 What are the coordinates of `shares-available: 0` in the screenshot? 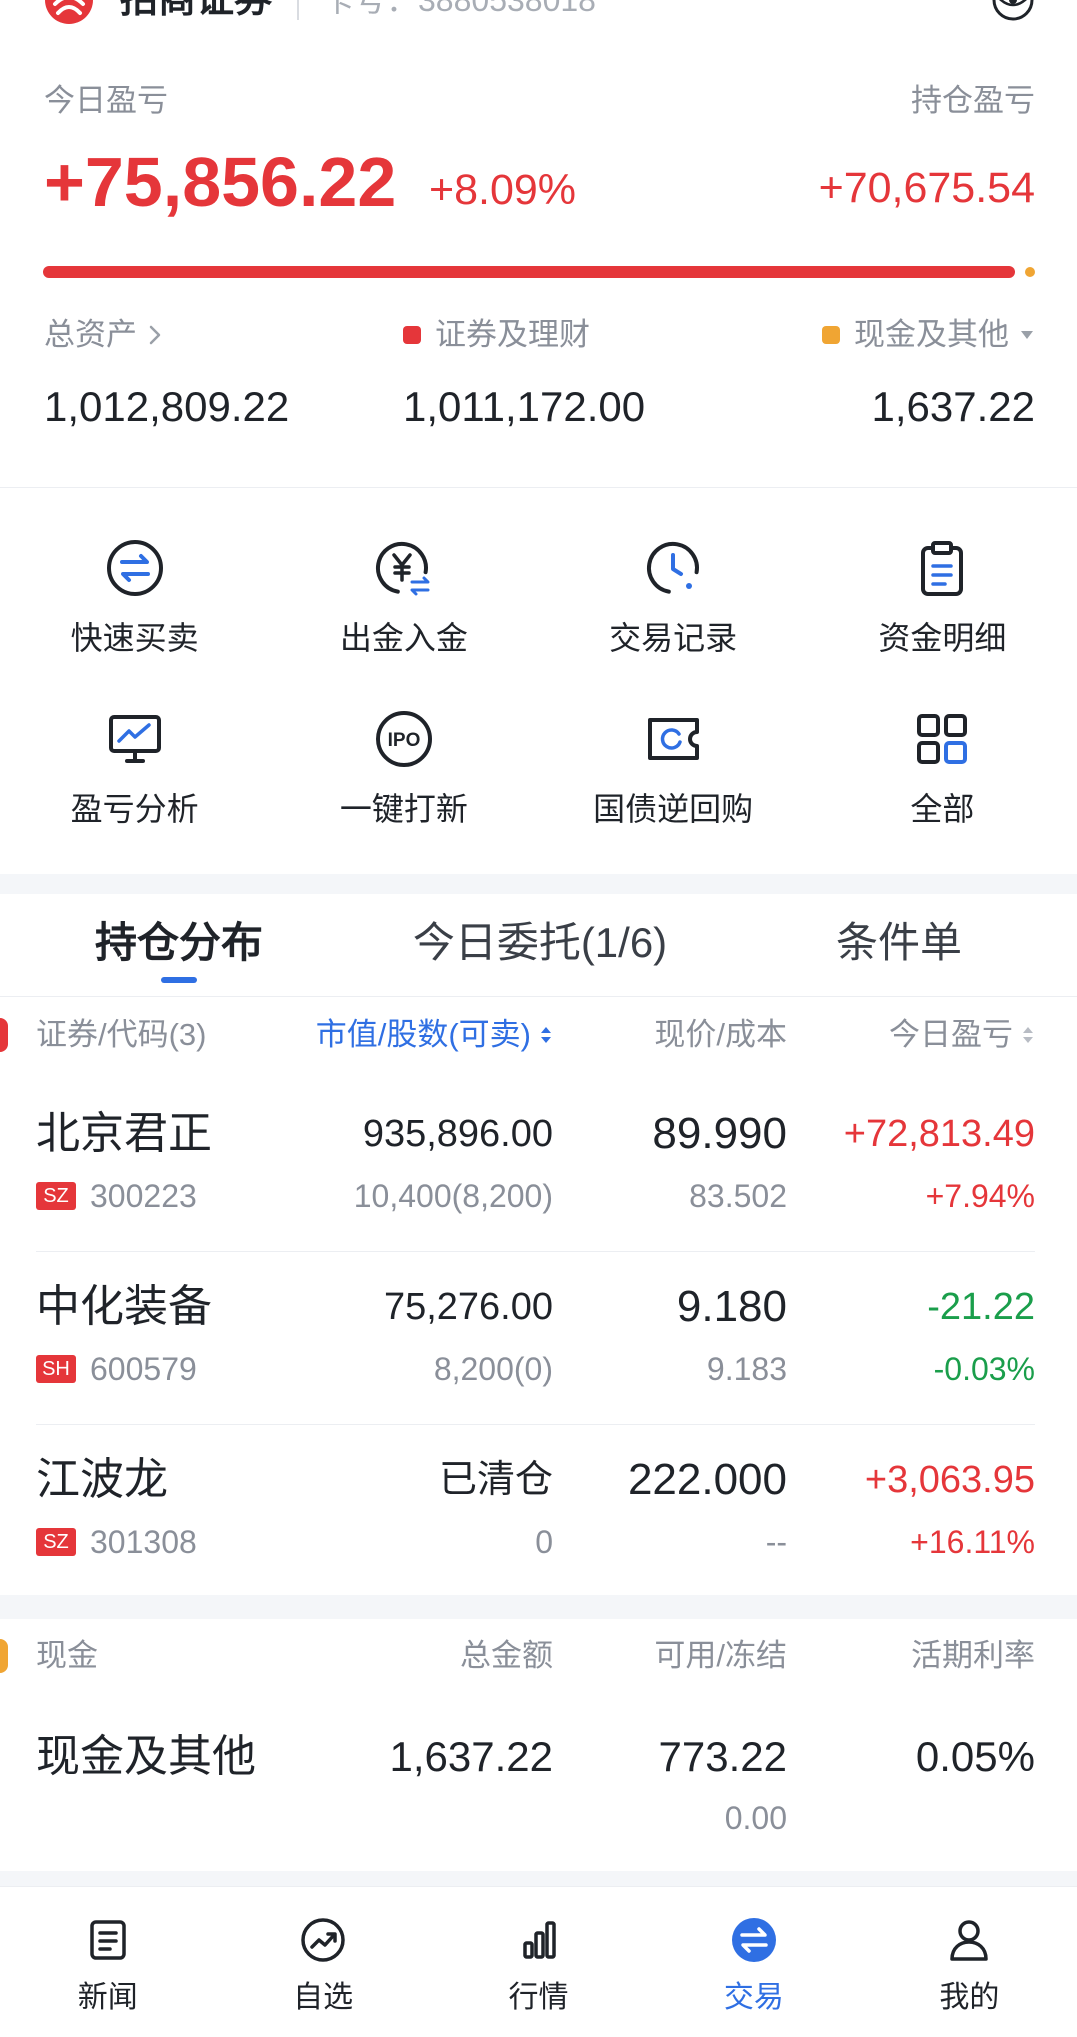 It's located at (544, 1542).